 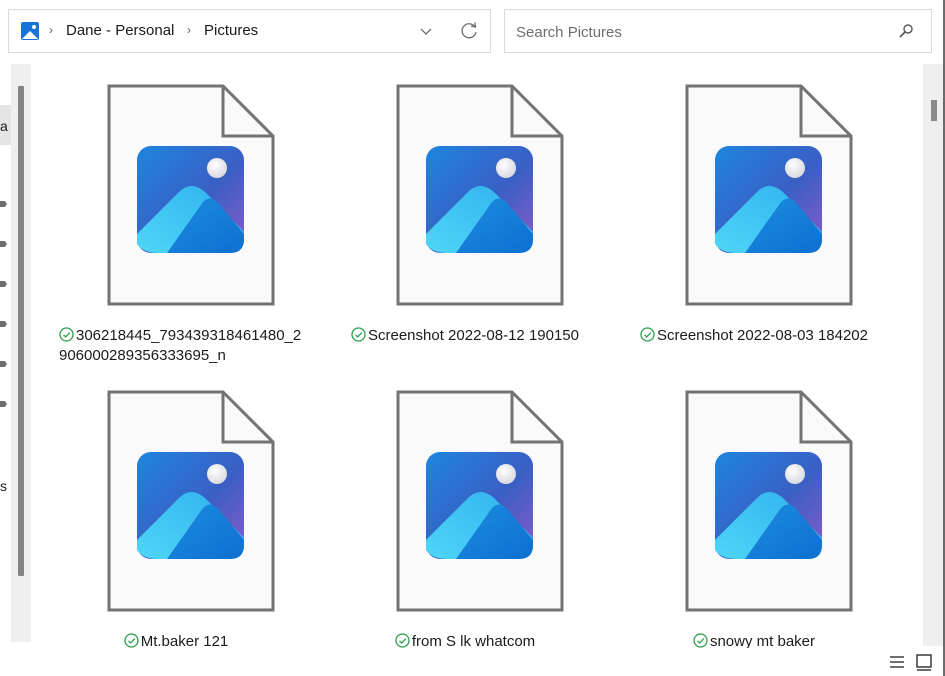 I want to click on search-box, so click(x=718, y=31).